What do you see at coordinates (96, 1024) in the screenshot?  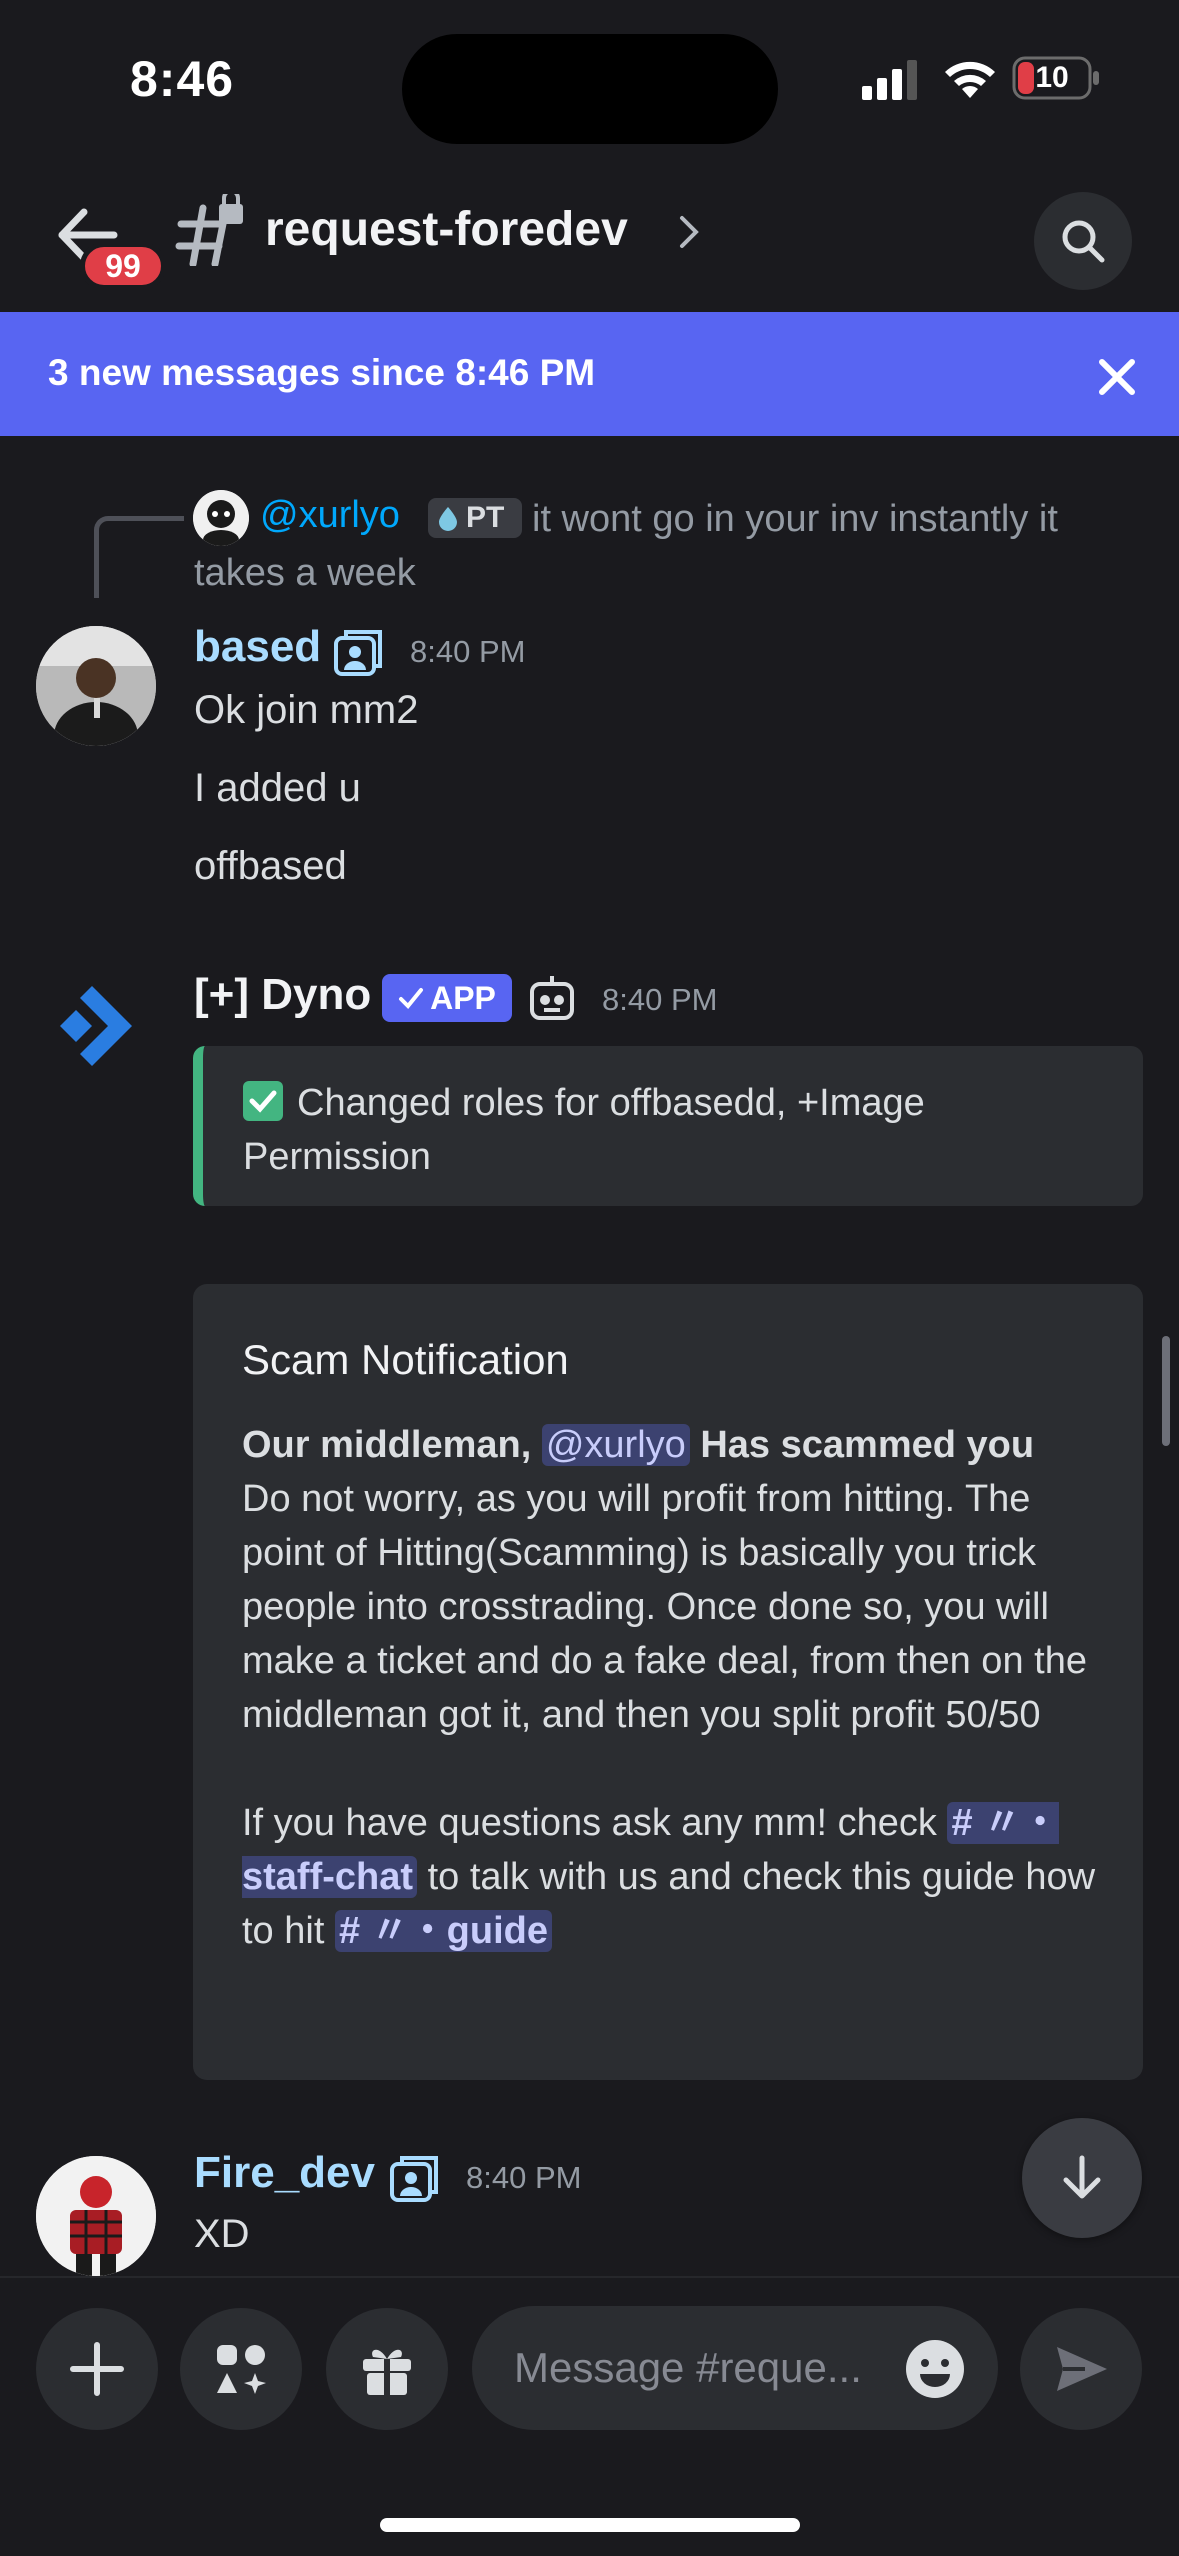 I see `avatar-dyno` at bounding box center [96, 1024].